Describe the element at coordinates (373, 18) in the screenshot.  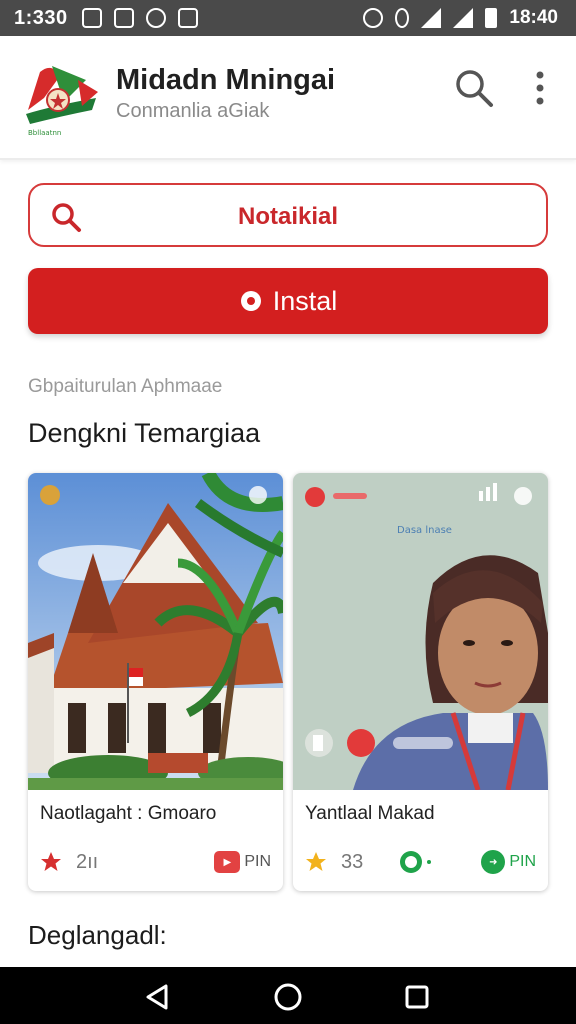
I see `alarm-icon` at that location.